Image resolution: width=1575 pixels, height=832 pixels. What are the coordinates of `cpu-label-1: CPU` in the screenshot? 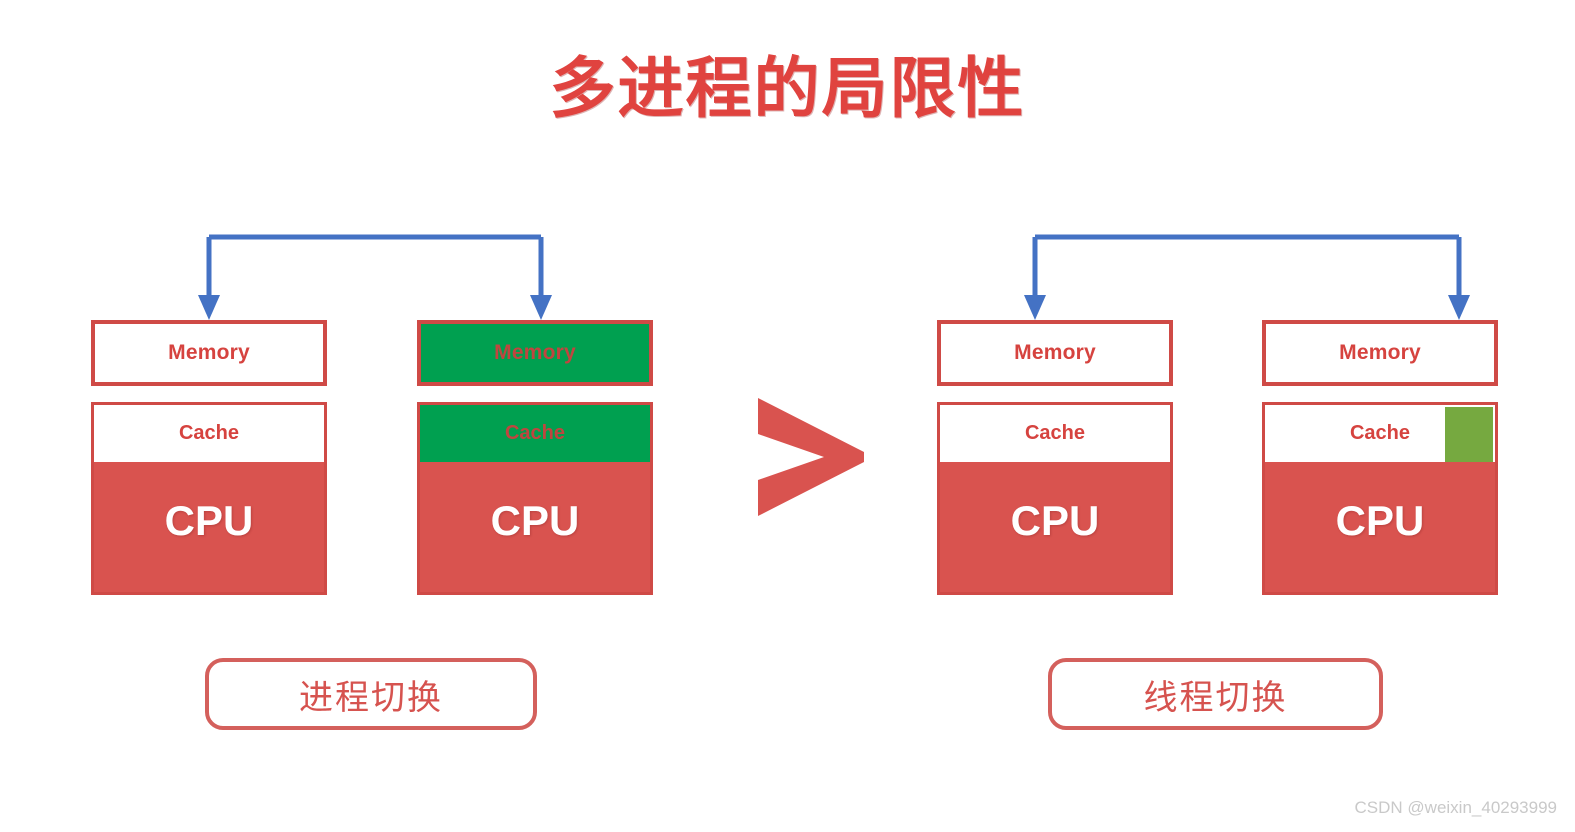 It's located at (209, 520).